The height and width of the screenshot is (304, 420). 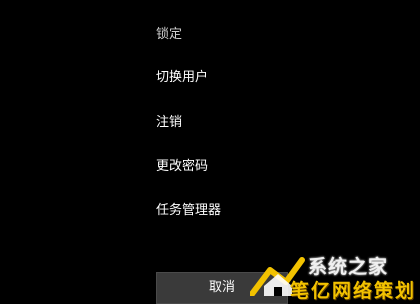 I want to click on menu-item-task-manager: 任务管理器, so click(x=188, y=211).